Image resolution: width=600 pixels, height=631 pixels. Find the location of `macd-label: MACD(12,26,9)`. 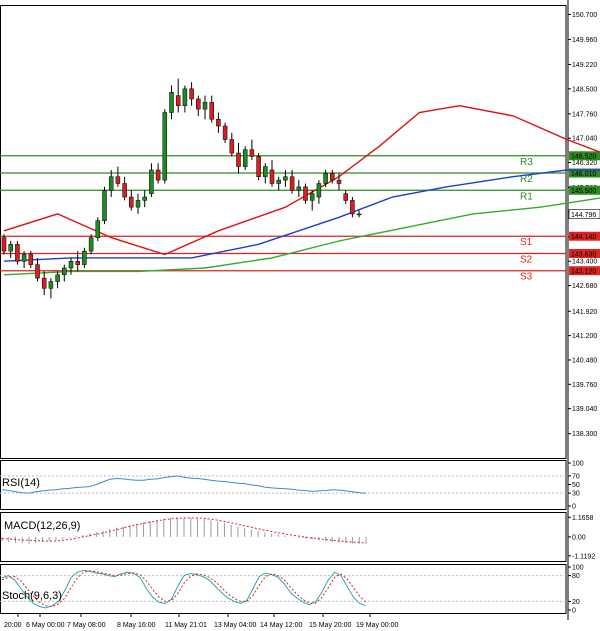

macd-label: MACD(12,26,9) is located at coordinates (42, 526).